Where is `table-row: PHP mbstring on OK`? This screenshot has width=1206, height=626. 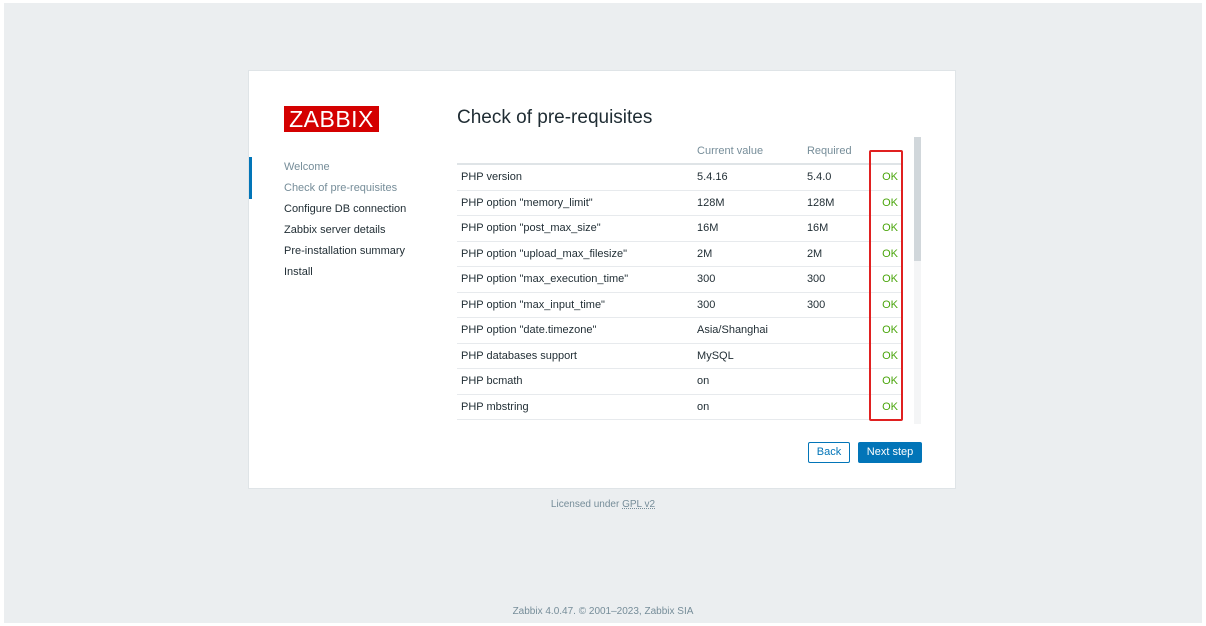 table-row: PHP mbstring on OK is located at coordinates (679, 407).